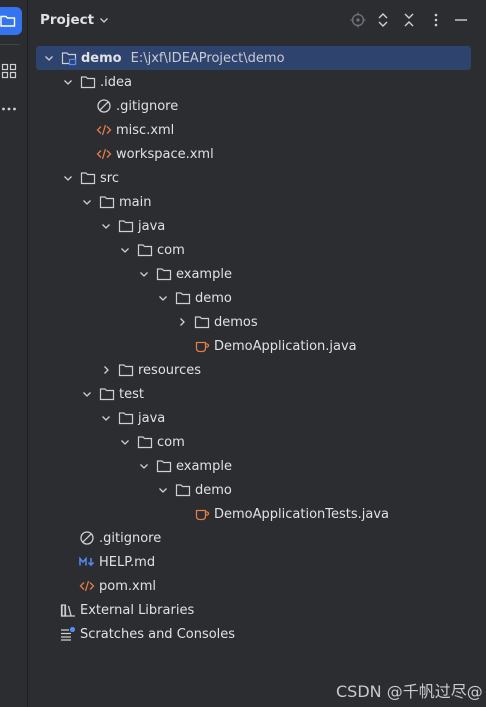  Describe the element at coordinates (104, 130) in the screenshot. I see `xml-file-icon` at that location.